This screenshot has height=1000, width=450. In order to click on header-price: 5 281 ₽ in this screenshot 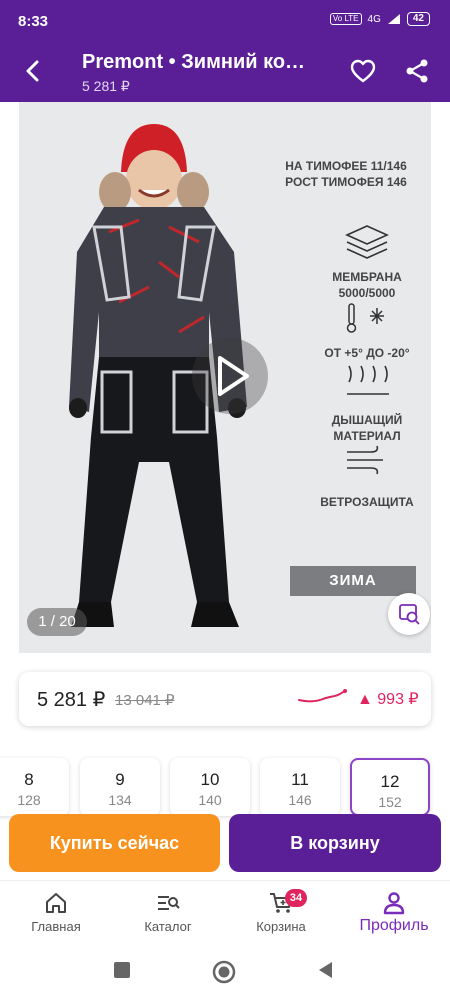, I will do `click(106, 86)`.